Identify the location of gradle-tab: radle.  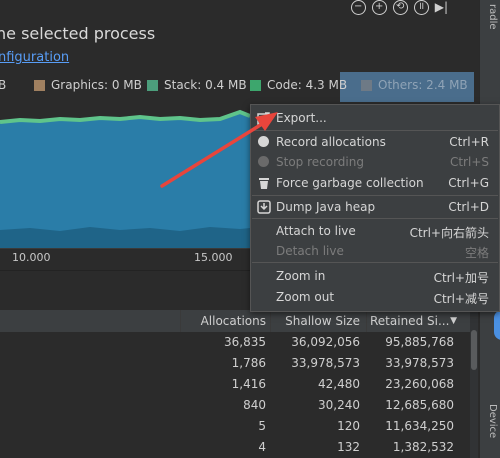
(492, 17).